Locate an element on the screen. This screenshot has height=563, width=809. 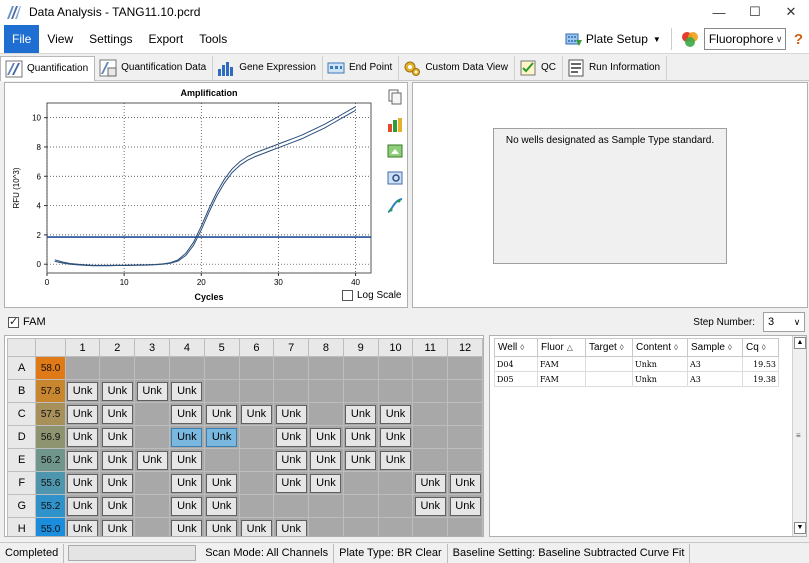
table-column-header: Sample ◊ is located at coordinates (715, 347).